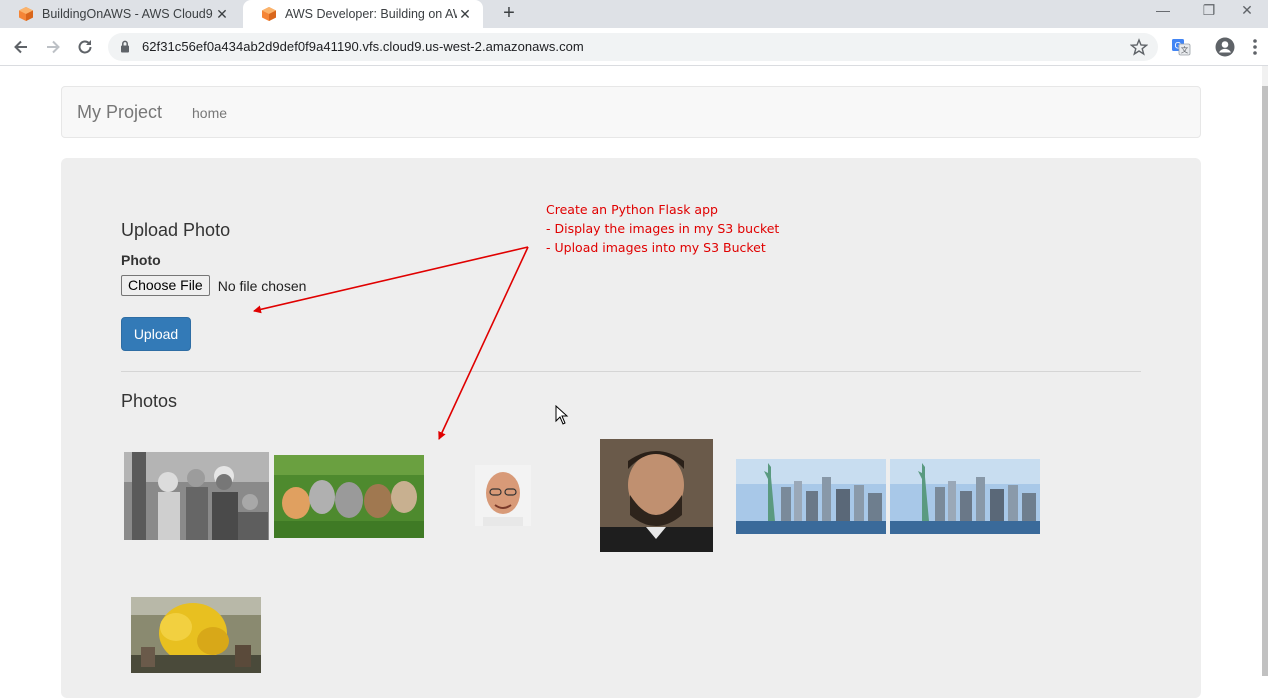 This screenshot has width=1268, height=698. Describe the element at coordinates (1265, 381) in the screenshot. I see `scrollbar-thumb` at that location.